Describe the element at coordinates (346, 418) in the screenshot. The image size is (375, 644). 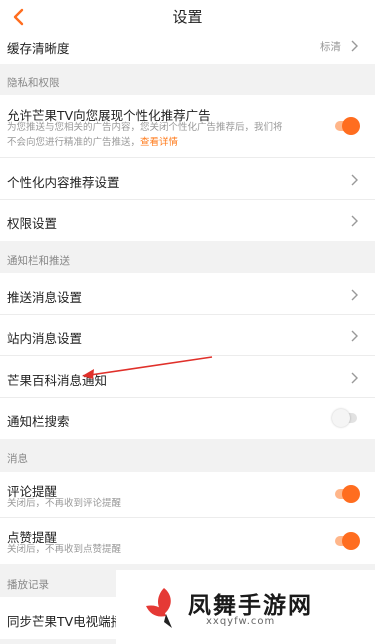
I see `notification-search-toggle` at that location.